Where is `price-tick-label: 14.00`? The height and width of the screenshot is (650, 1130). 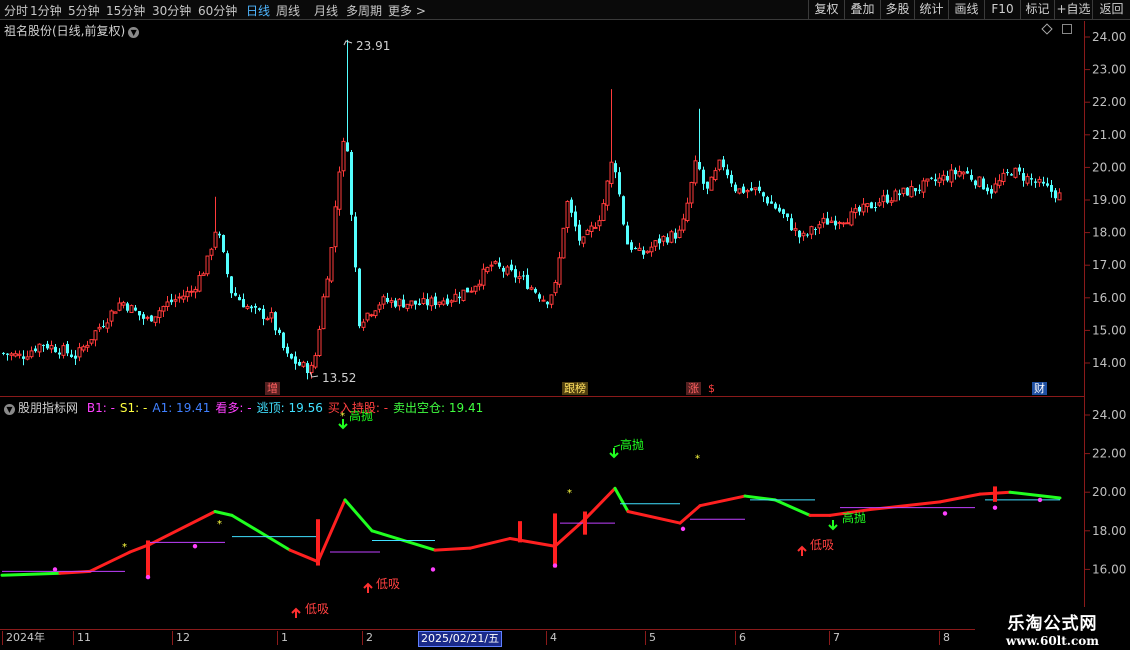
price-tick-label: 14.00 is located at coordinates (1109, 363).